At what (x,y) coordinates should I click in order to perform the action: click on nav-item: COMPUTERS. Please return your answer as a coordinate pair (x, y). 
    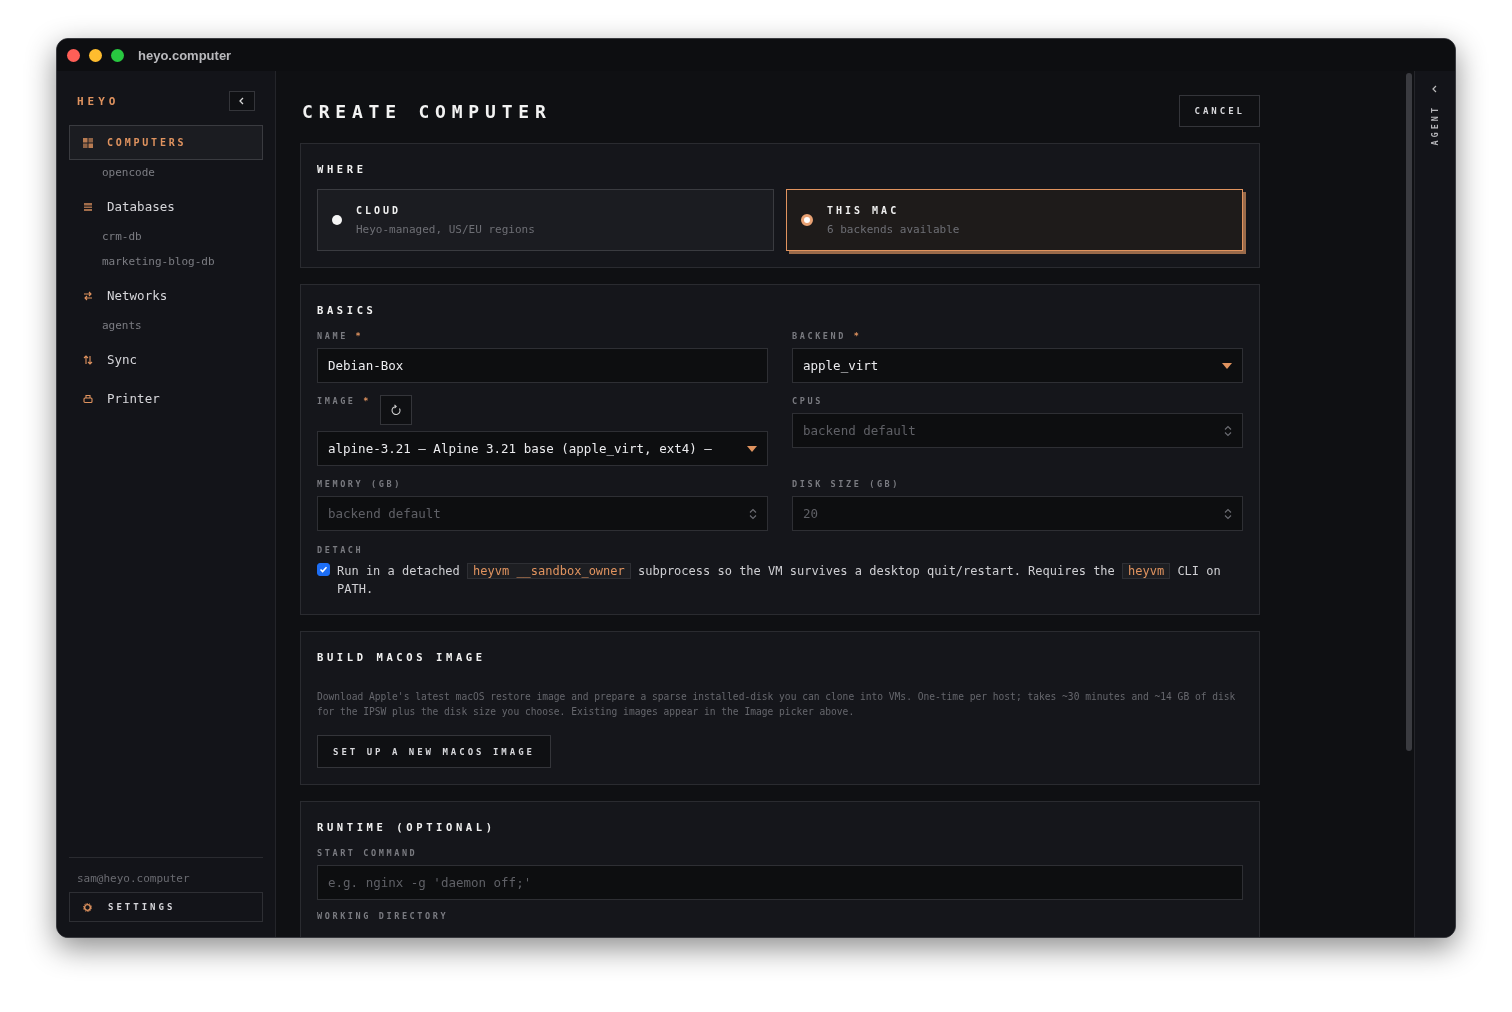
    Looking at the image, I should click on (166, 142).